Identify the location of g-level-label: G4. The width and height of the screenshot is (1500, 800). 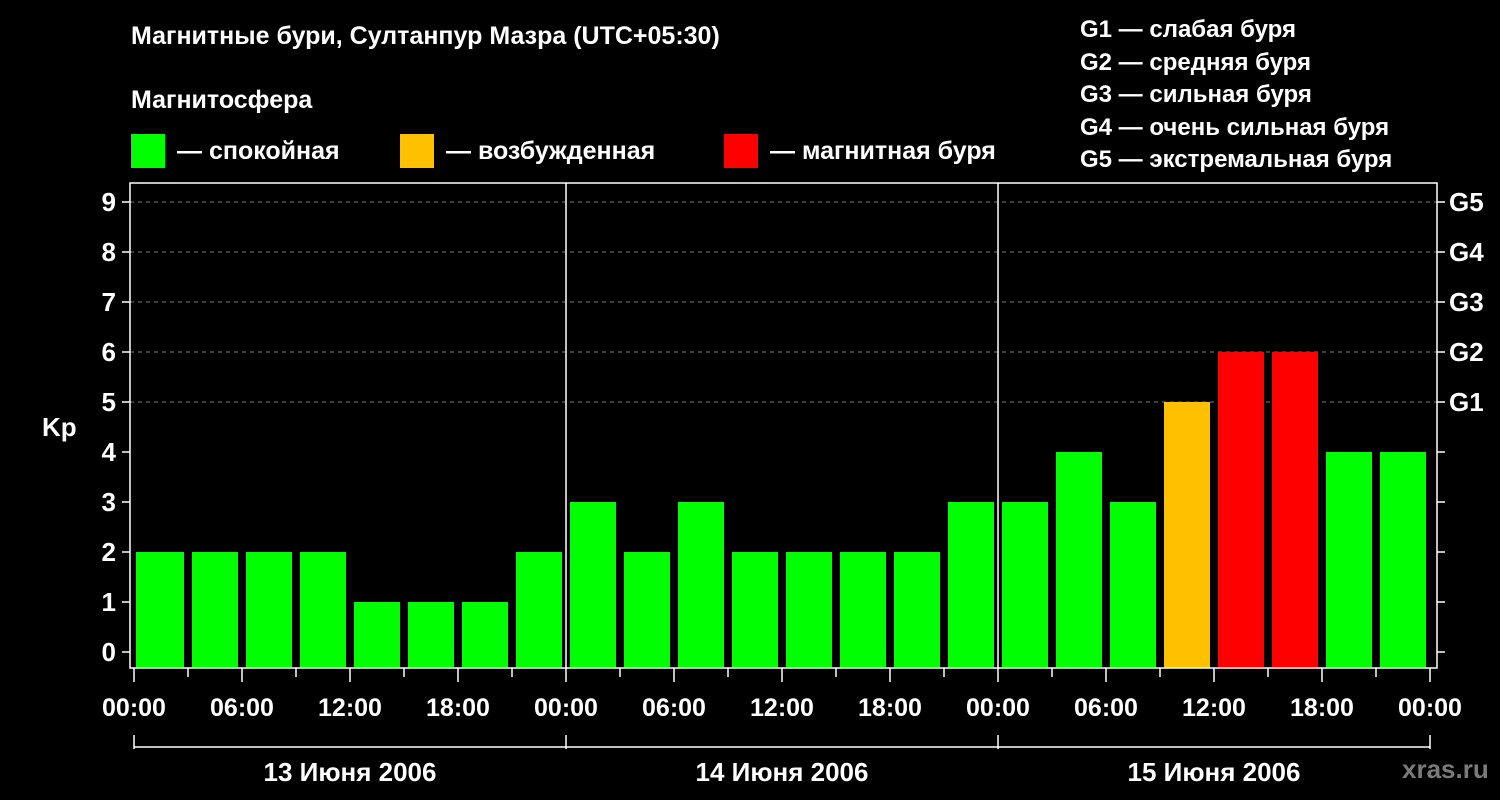
(1466, 252).